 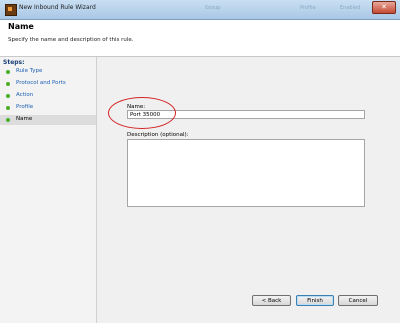 I want to click on step-protocol-and-ports: Protocol and Ports, so click(x=48, y=84).